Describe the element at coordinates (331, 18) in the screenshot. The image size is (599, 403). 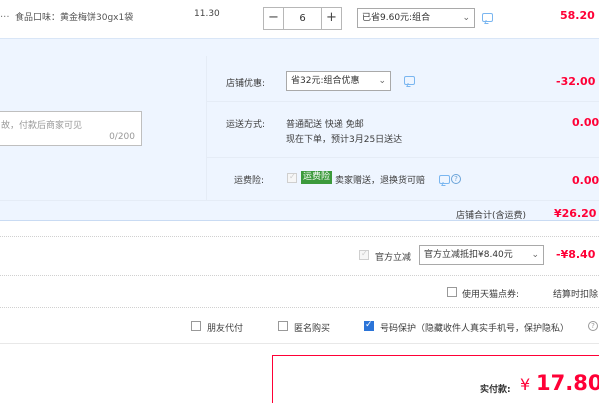
I see `increase-button: +` at that location.